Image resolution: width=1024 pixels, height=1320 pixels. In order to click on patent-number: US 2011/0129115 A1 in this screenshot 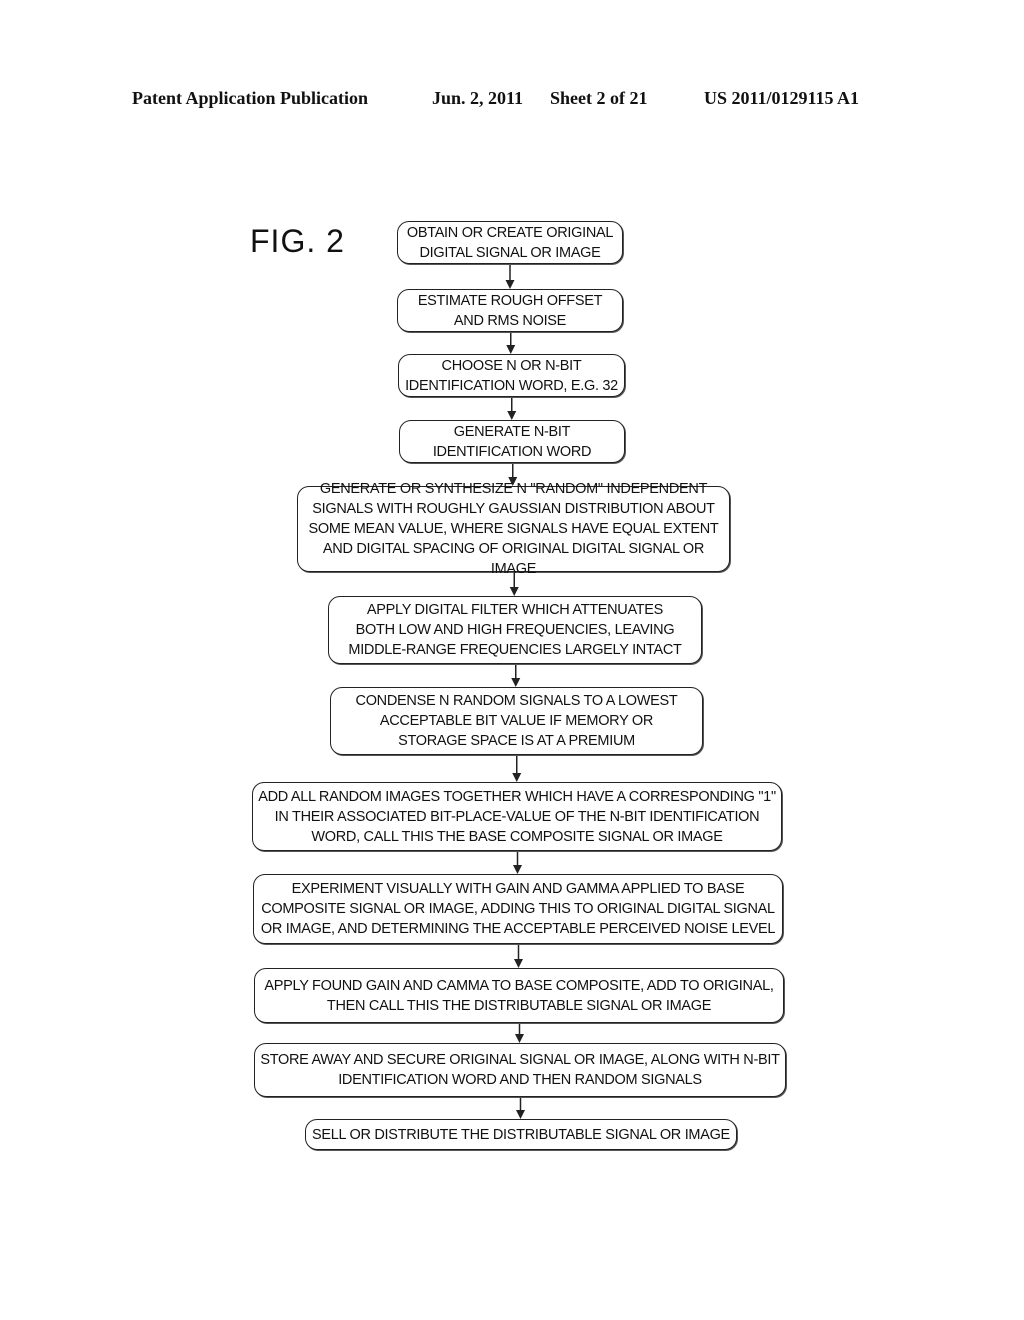, I will do `click(782, 98)`.